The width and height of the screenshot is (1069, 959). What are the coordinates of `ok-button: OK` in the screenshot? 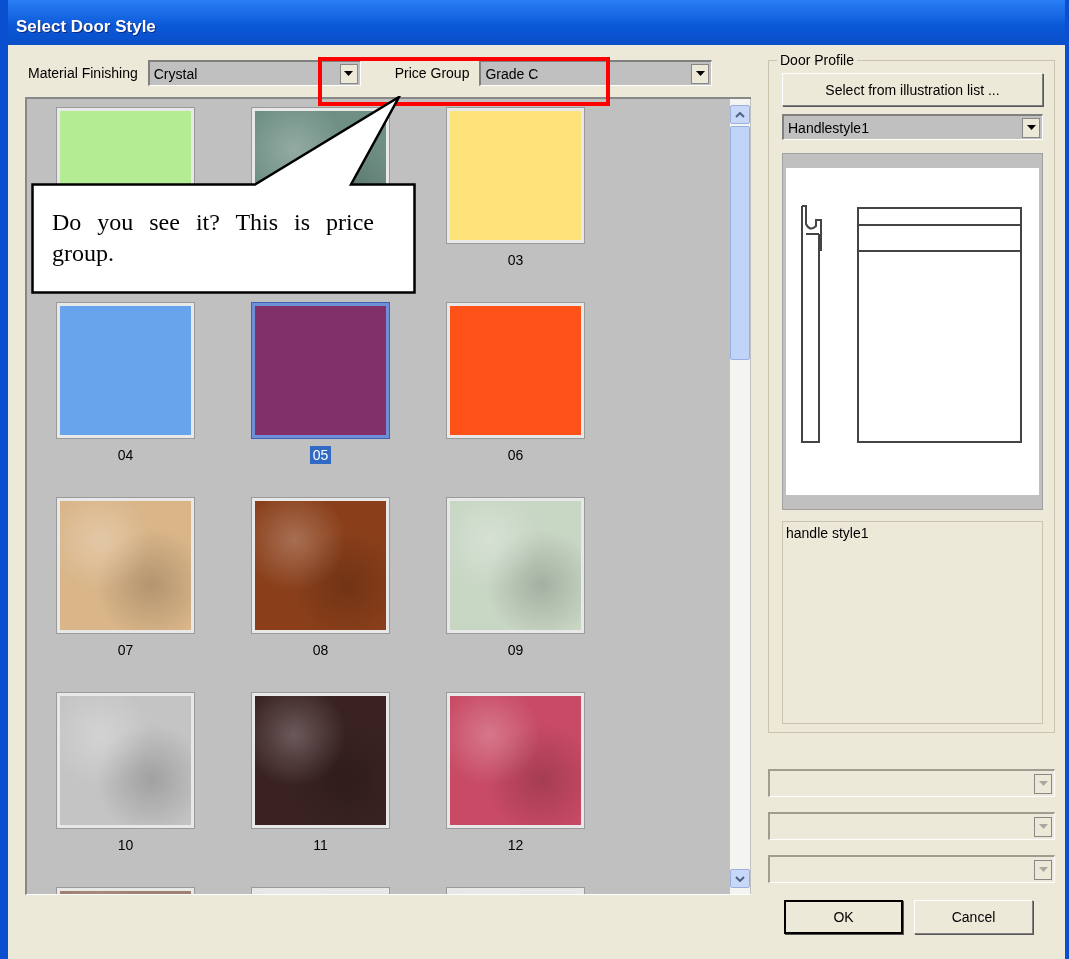 It's located at (843, 917).